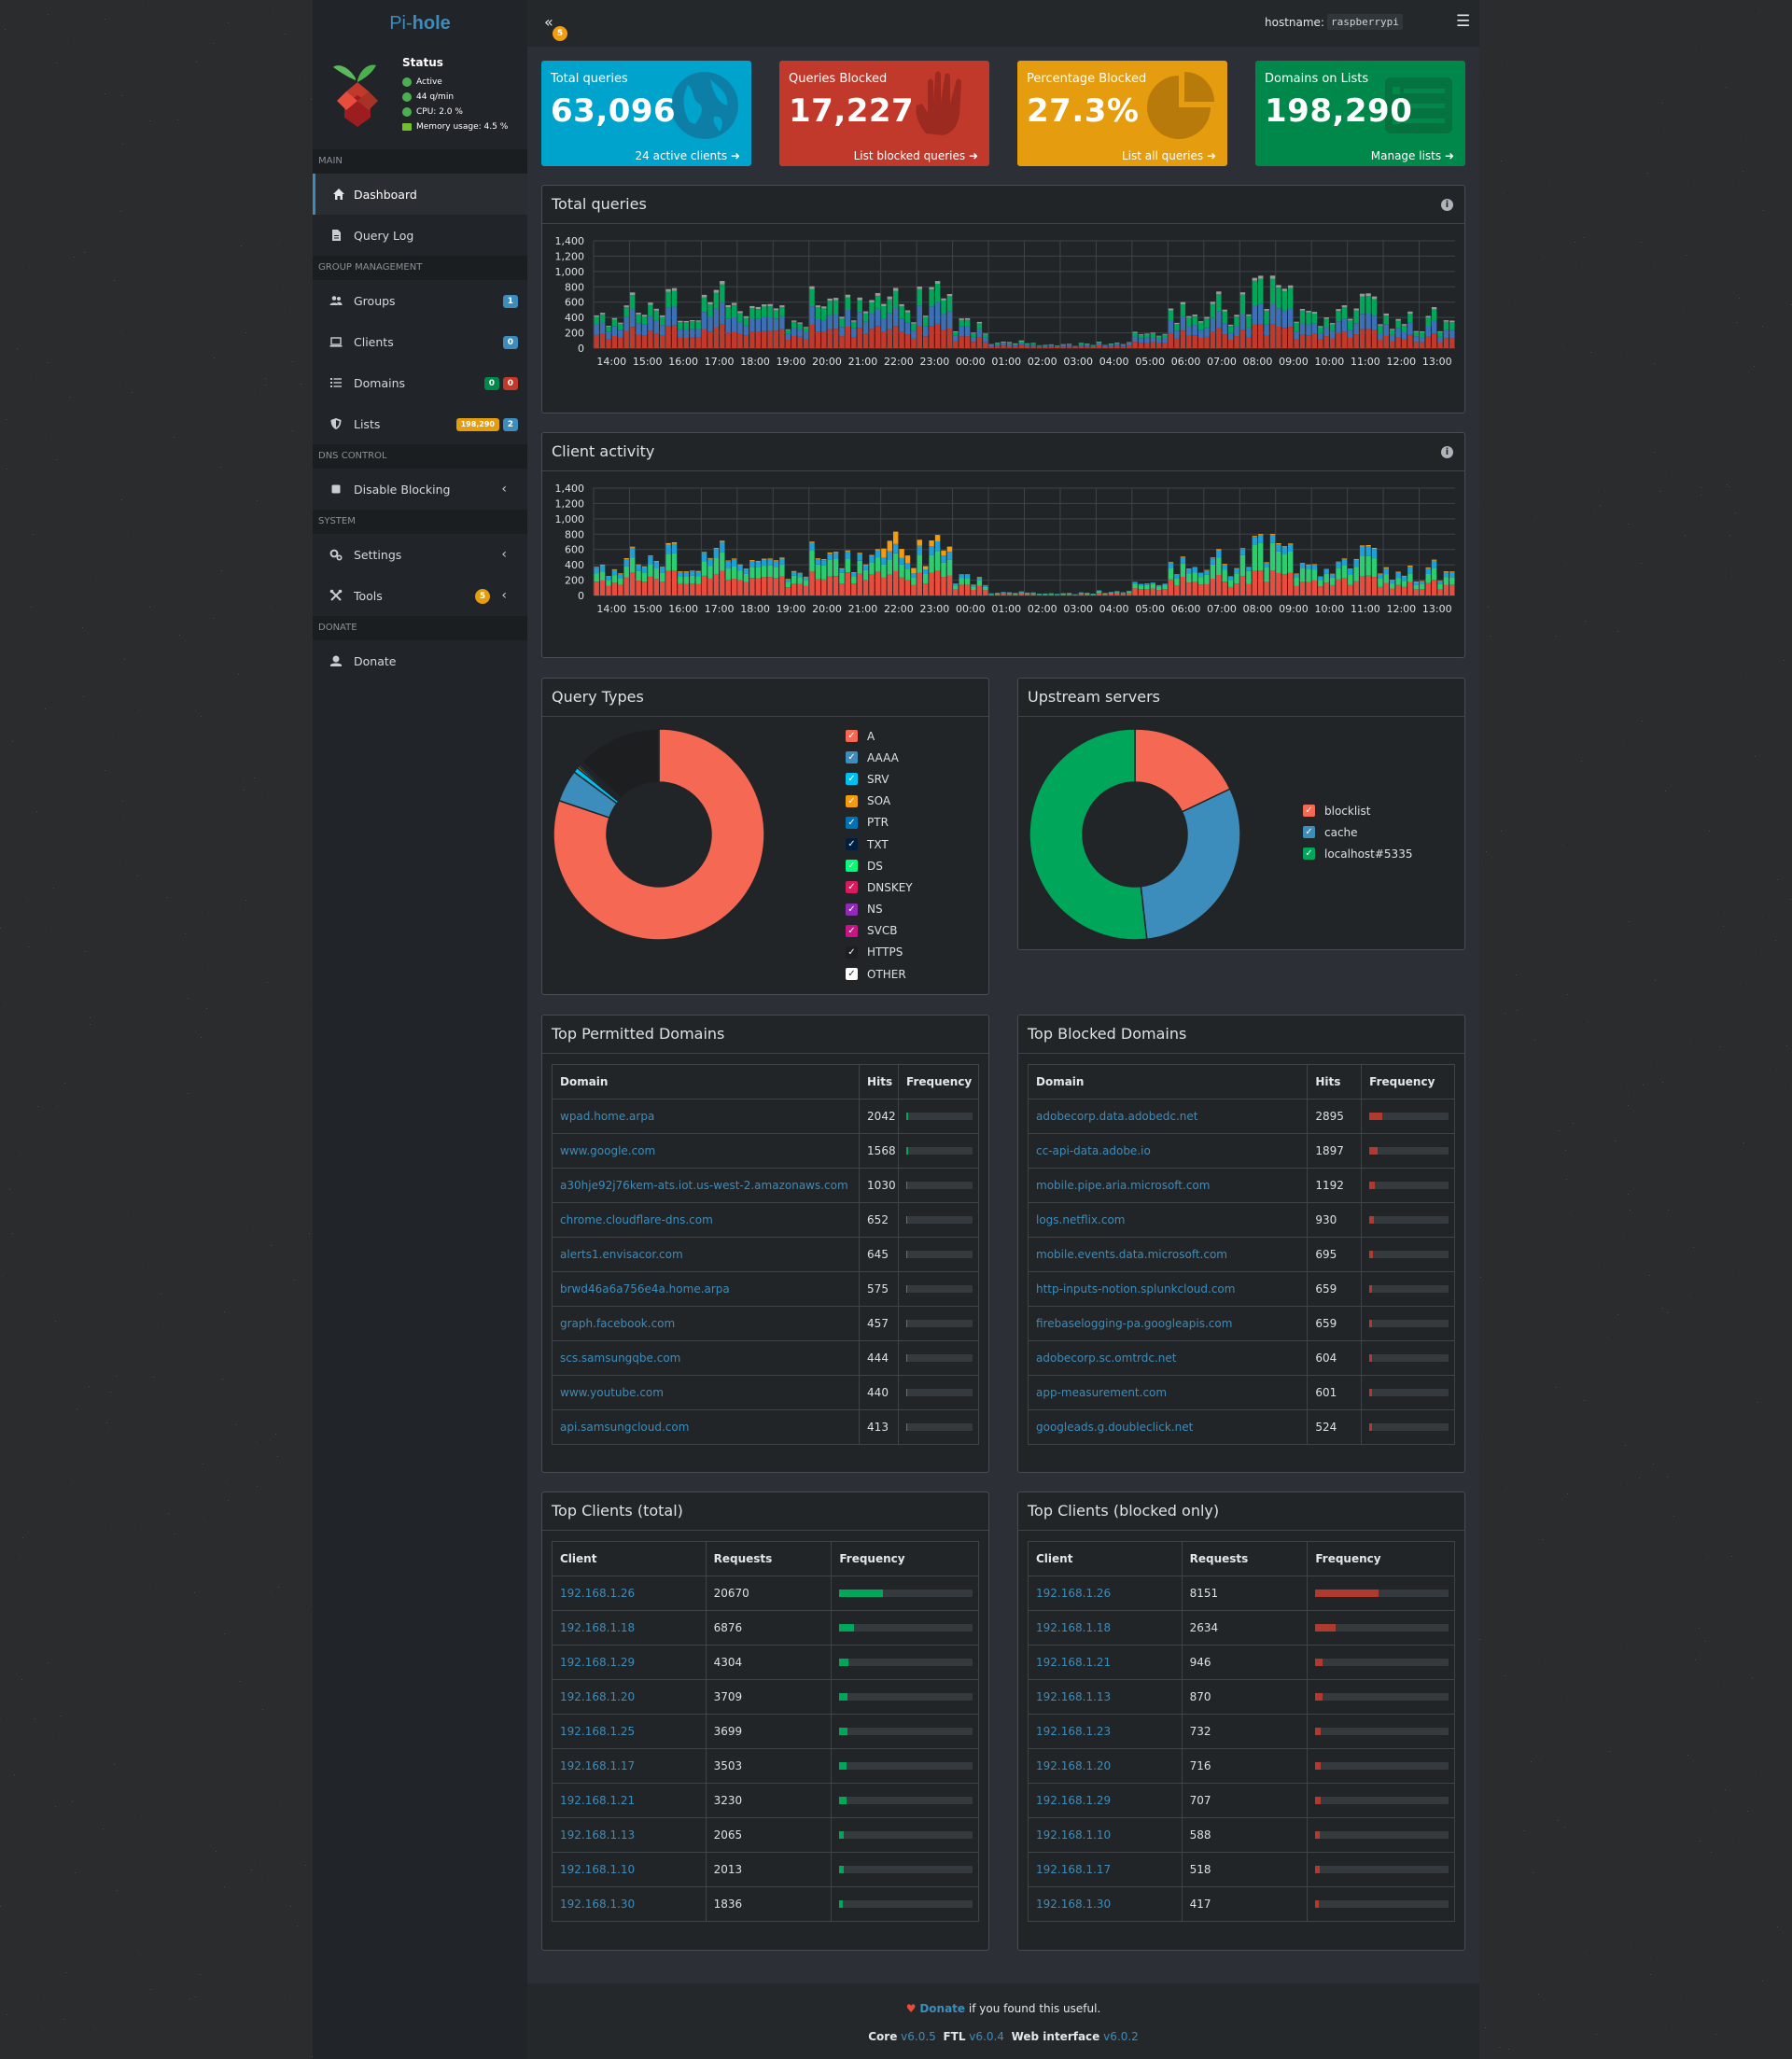 Image resolution: width=1792 pixels, height=2059 pixels. What do you see at coordinates (420, 235) in the screenshot?
I see `sidebar-item-querylog: Query Log` at bounding box center [420, 235].